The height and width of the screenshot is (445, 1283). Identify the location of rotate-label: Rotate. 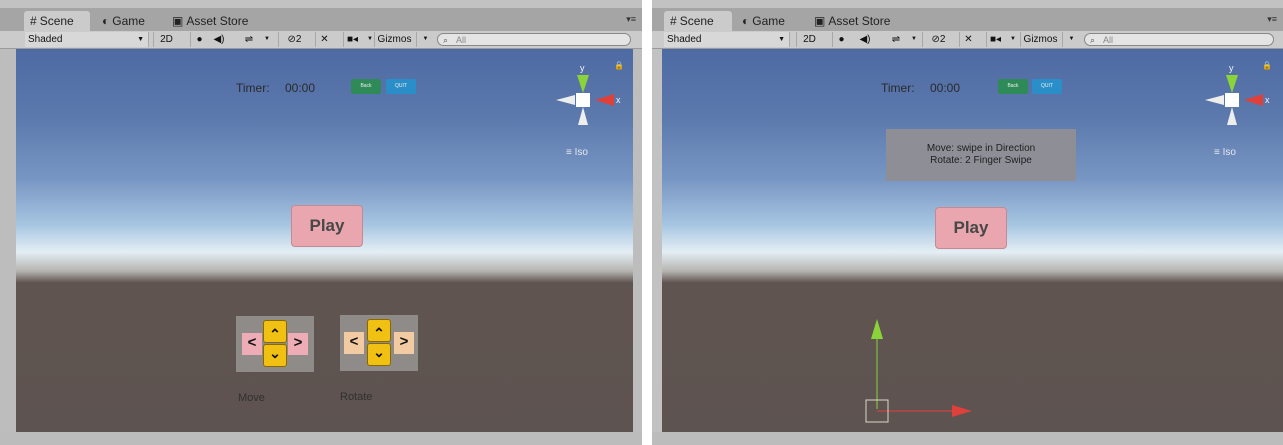
(356, 397).